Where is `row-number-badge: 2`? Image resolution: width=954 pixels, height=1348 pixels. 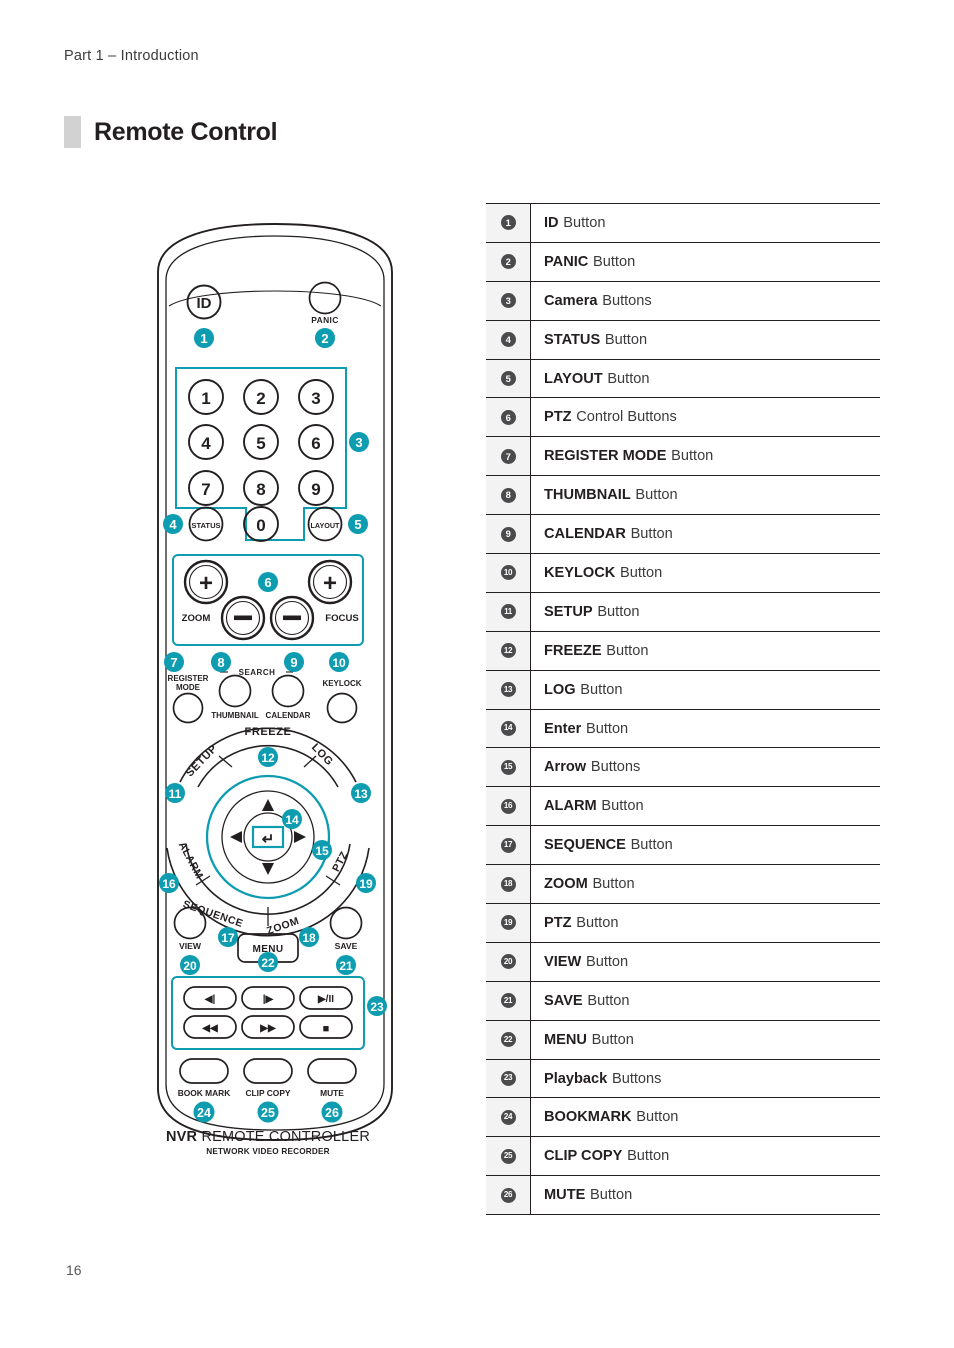 row-number-badge: 2 is located at coordinates (508, 262).